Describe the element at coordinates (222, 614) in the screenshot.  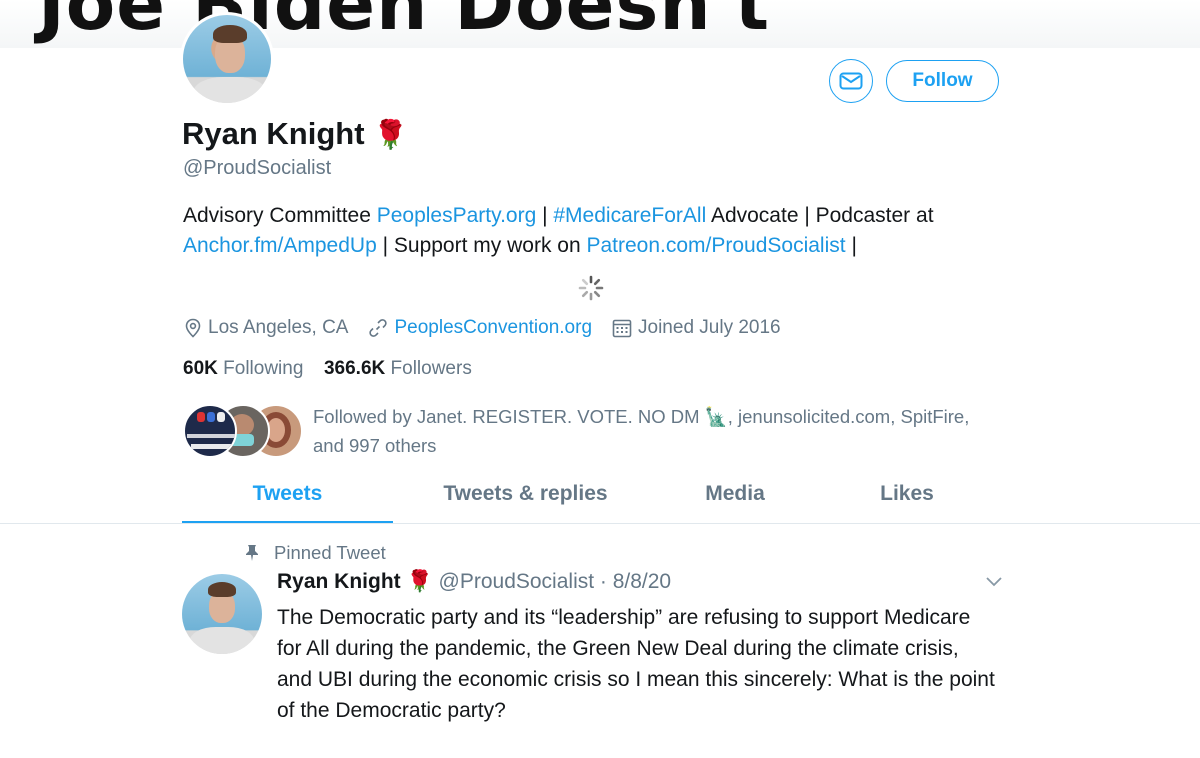
I see `tweet-avatar` at that location.